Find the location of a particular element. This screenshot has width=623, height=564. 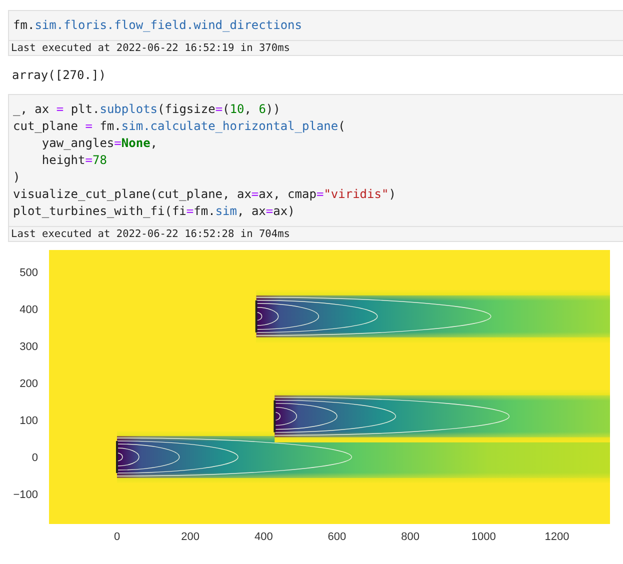

x-tick-label: 0 is located at coordinates (117, 537).